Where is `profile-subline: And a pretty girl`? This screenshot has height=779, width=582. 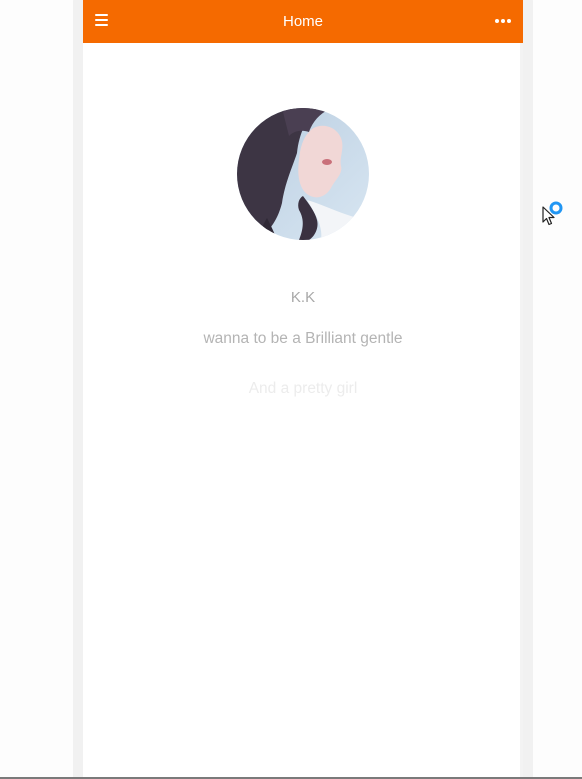 profile-subline: And a pretty girl is located at coordinates (303, 388).